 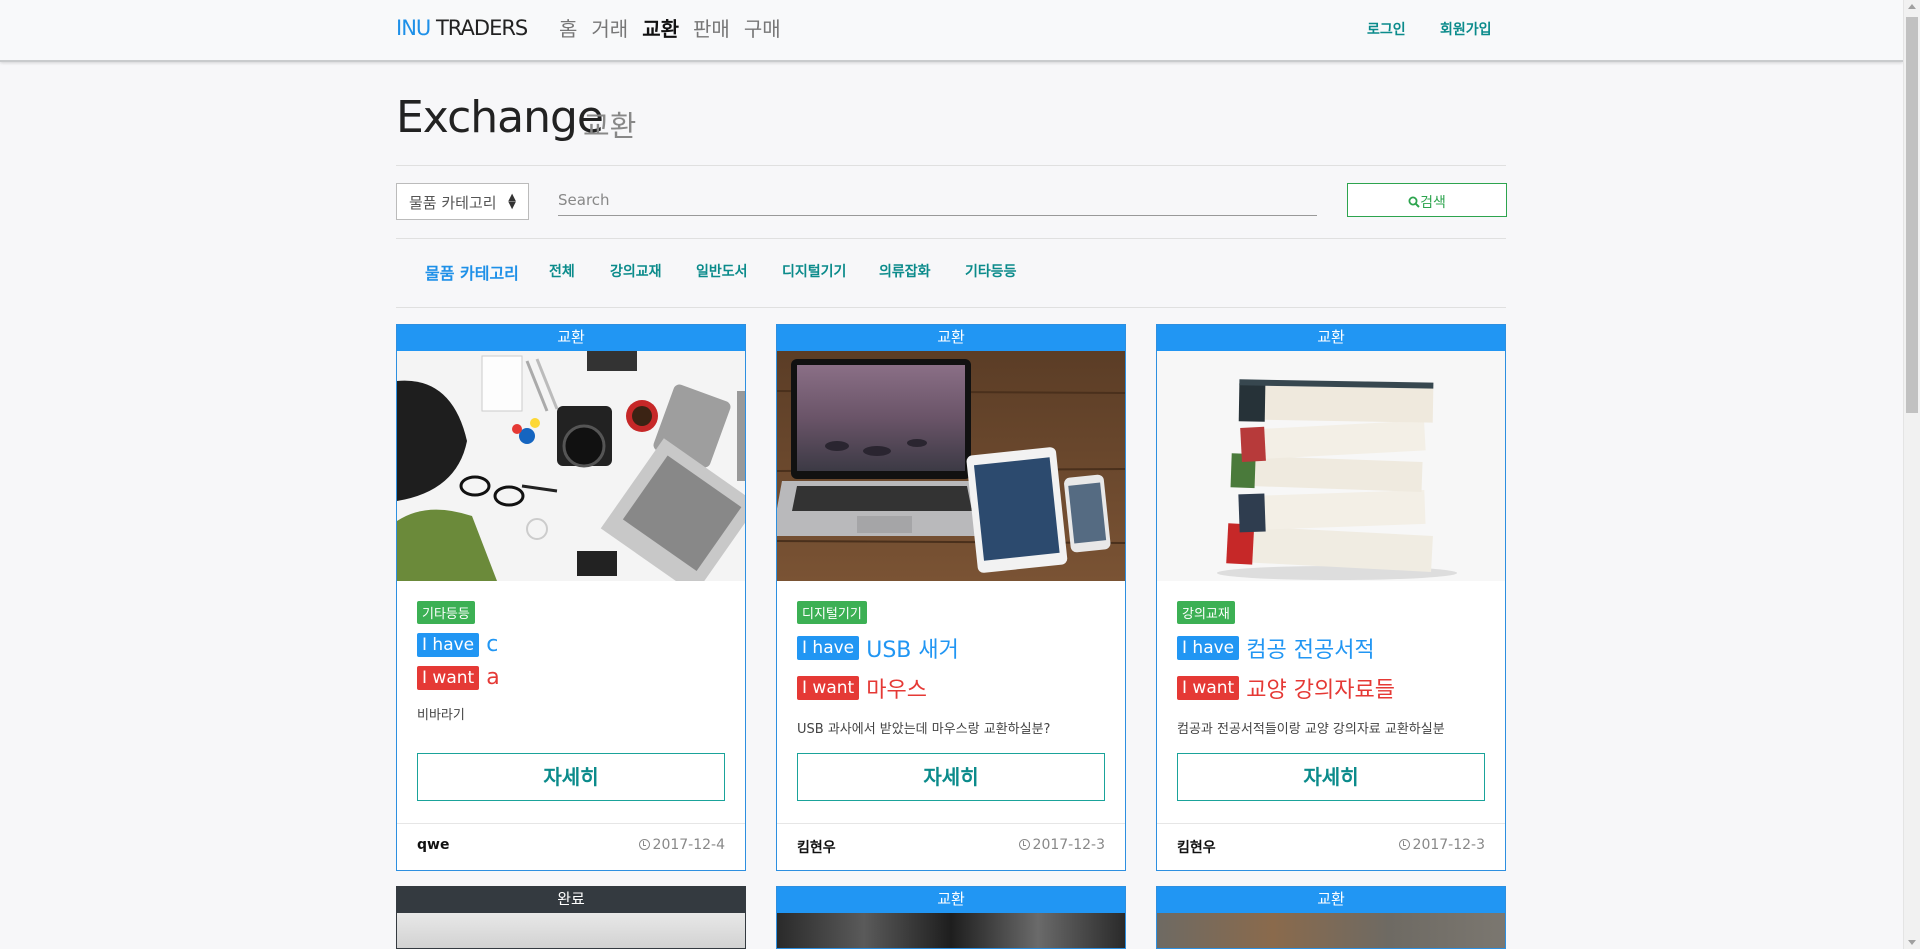 I want to click on scroll-down-arrow-icon, so click(x=1912, y=942).